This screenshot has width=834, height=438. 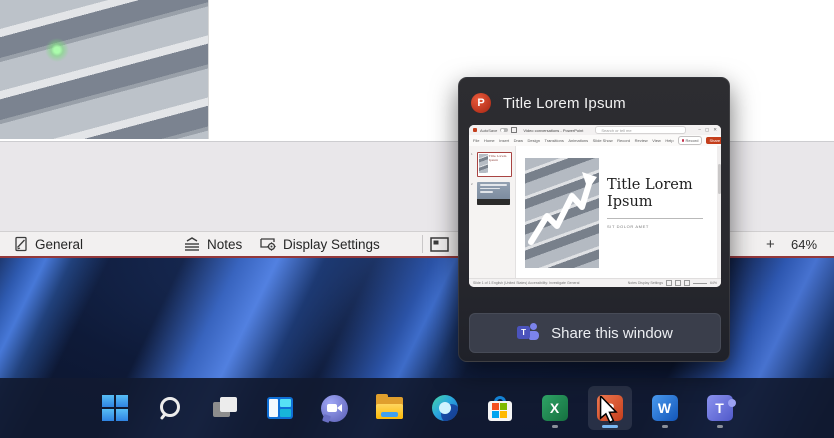 I want to click on flyout-window-title: Title Lorem Ipsum, so click(x=564, y=103).